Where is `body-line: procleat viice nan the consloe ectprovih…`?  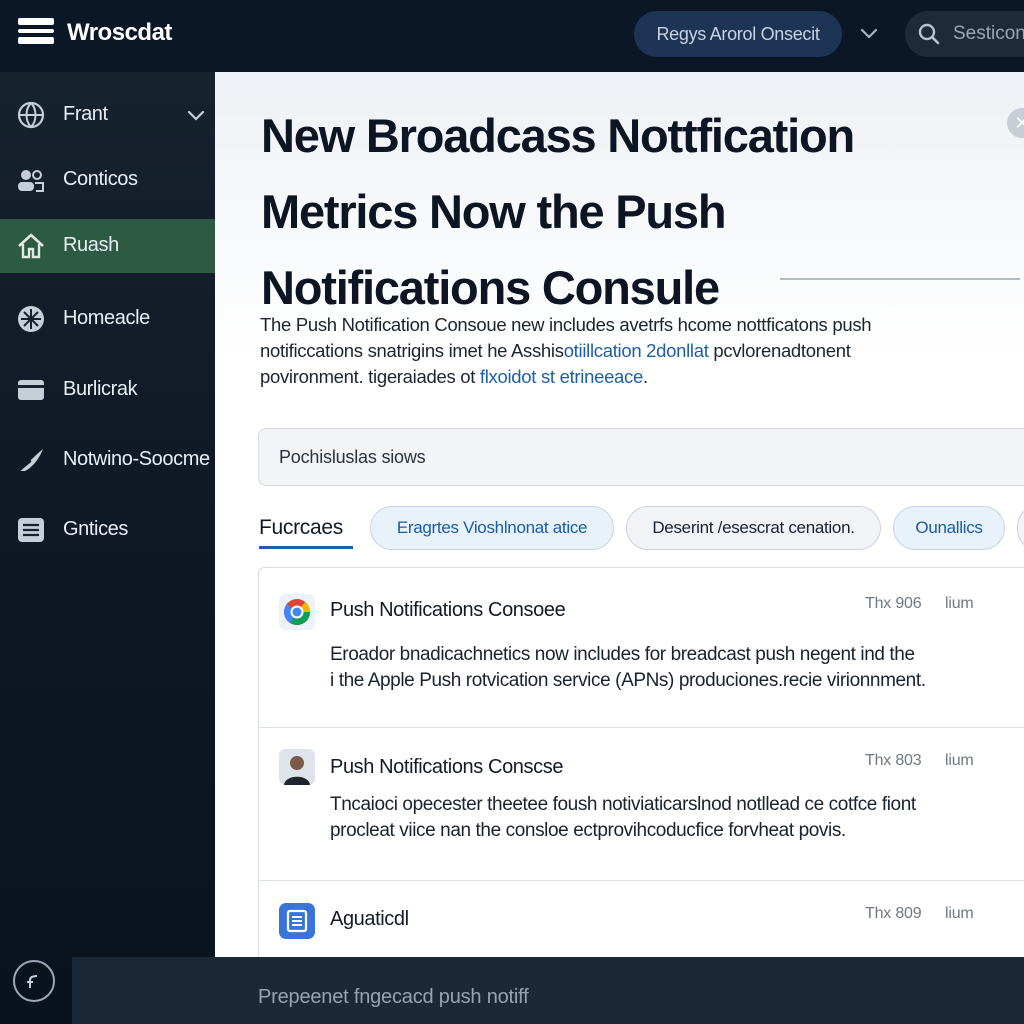
body-line: procleat viice nan the consloe ectprovih… is located at coordinates (588, 830).